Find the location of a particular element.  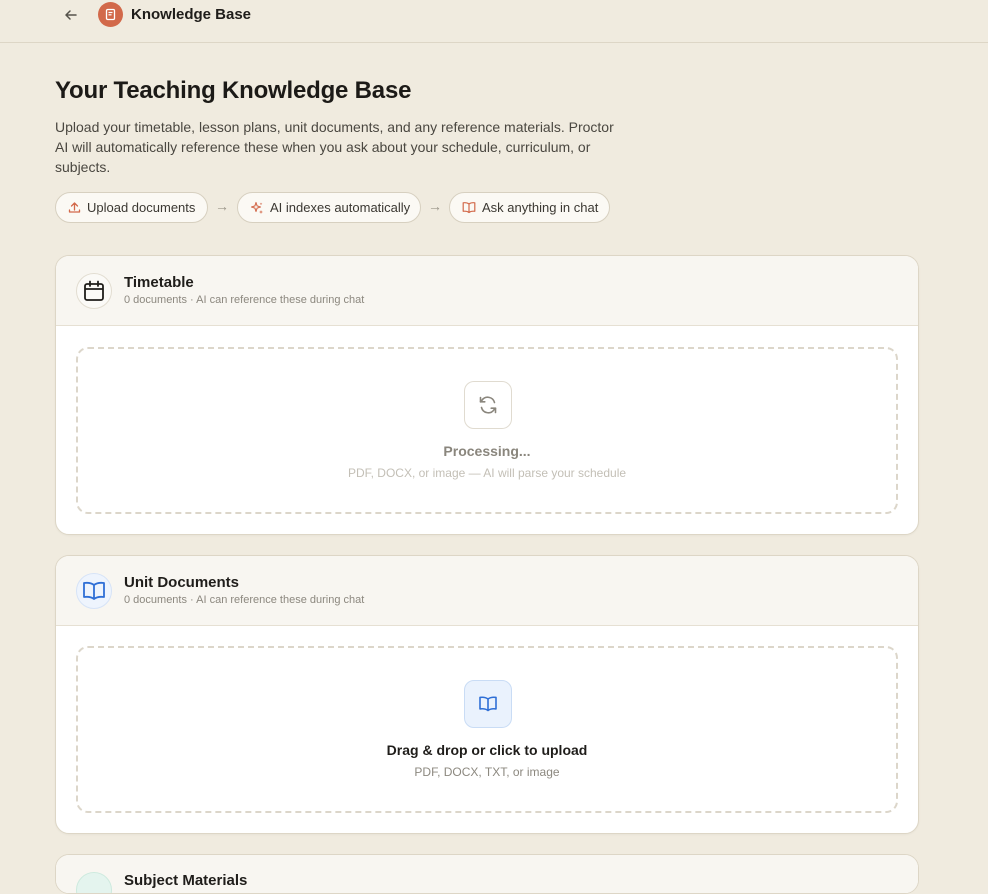

step-upload-documents: Upload documents is located at coordinates (131, 207).